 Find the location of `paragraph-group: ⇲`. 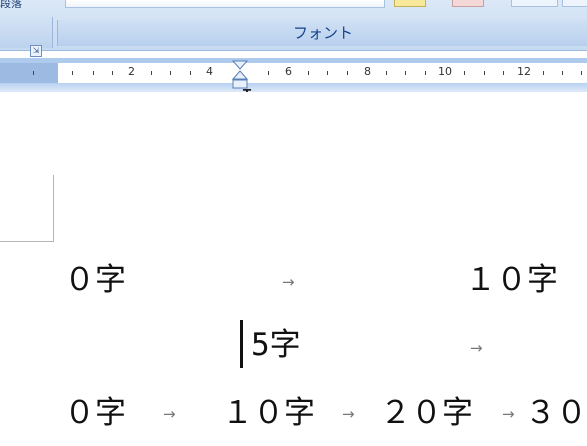

paragraph-group: ⇲ is located at coordinates (26, 37).